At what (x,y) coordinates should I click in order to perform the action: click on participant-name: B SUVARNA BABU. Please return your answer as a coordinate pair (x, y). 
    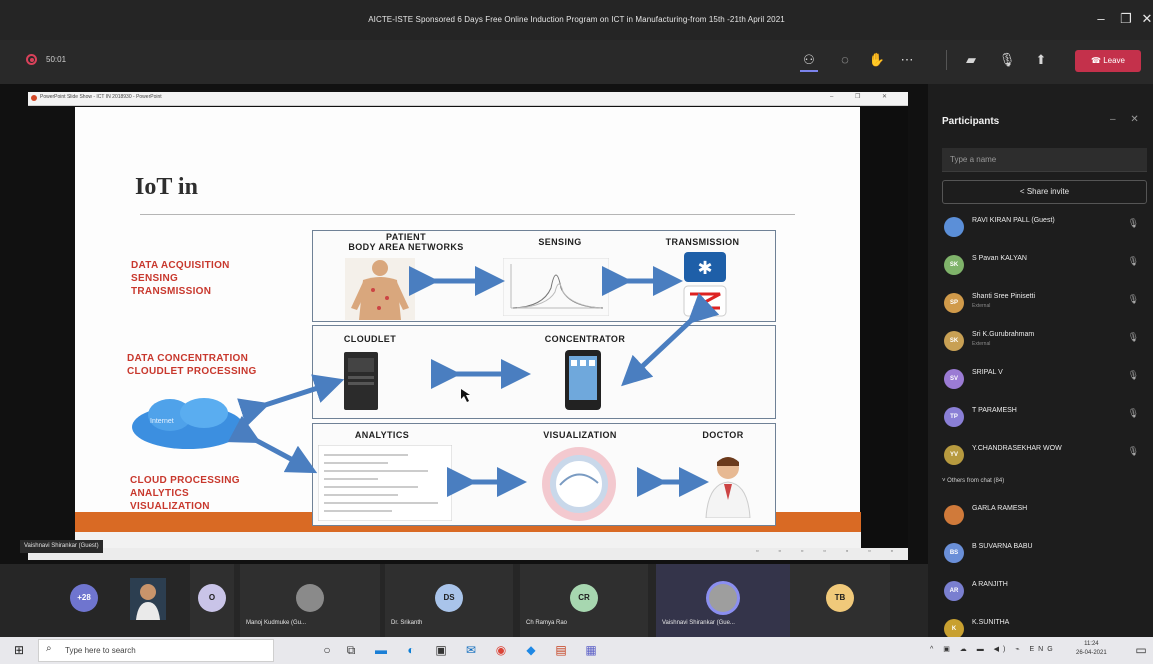
    Looking at the image, I should click on (1002, 546).